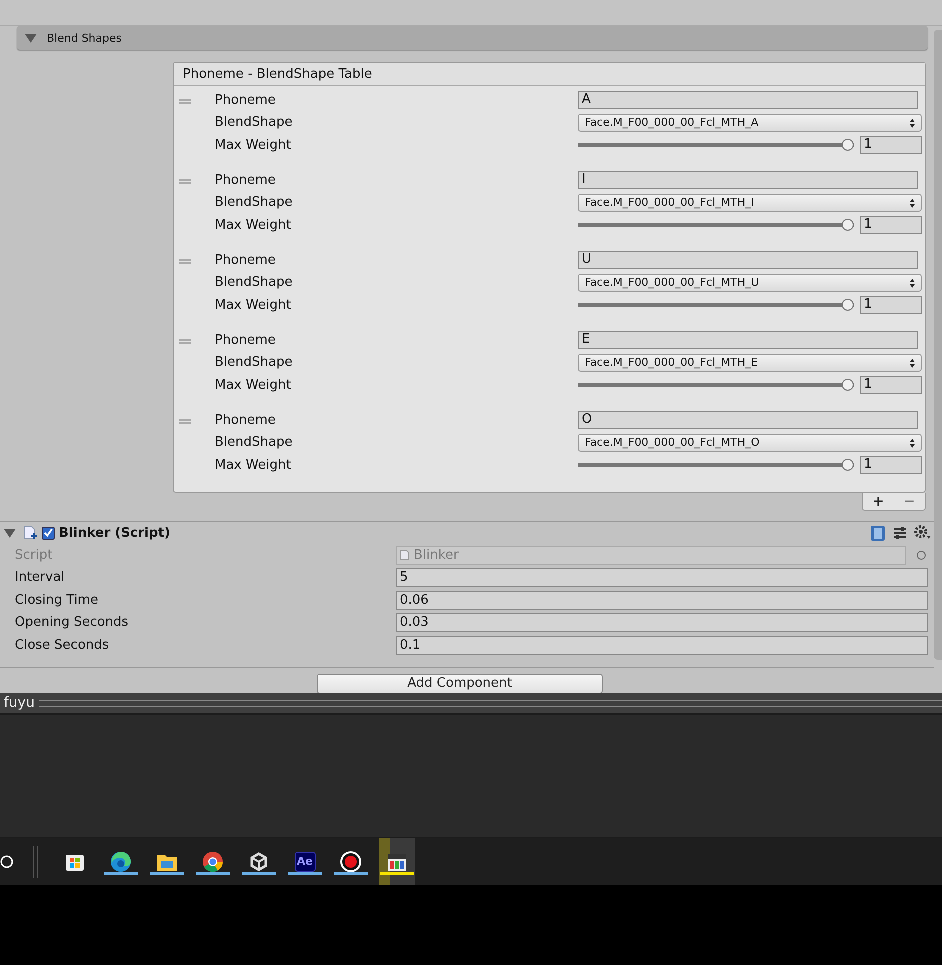 The width and height of the screenshot is (942, 965). I want to click on enabled-checkbox, so click(48, 533).